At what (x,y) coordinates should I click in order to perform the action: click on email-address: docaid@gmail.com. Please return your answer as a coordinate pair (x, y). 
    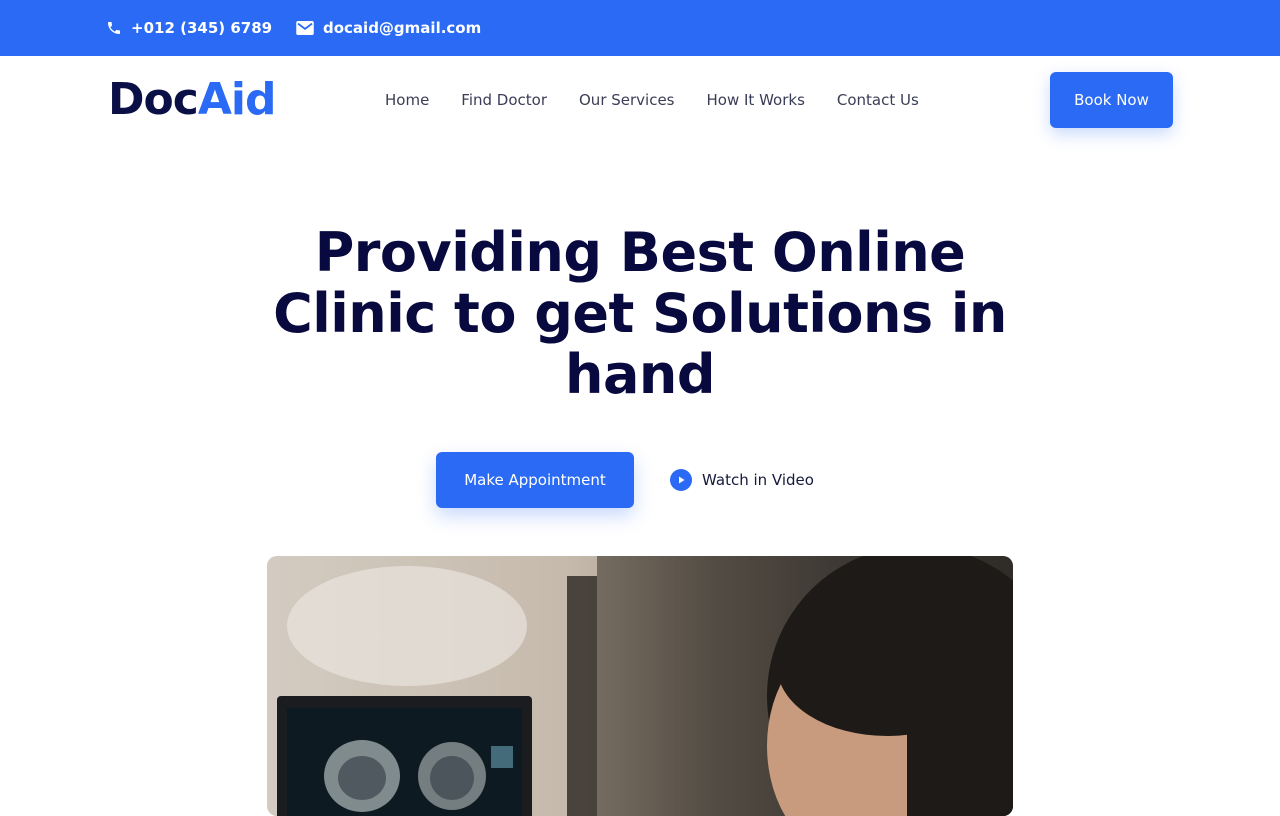
    Looking at the image, I should click on (402, 28).